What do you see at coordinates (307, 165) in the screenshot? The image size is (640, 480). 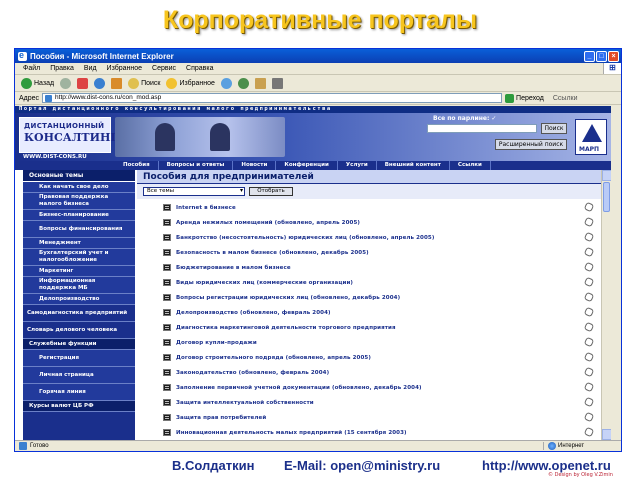 I see `nav-conferences: Конференции` at bounding box center [307, 165].